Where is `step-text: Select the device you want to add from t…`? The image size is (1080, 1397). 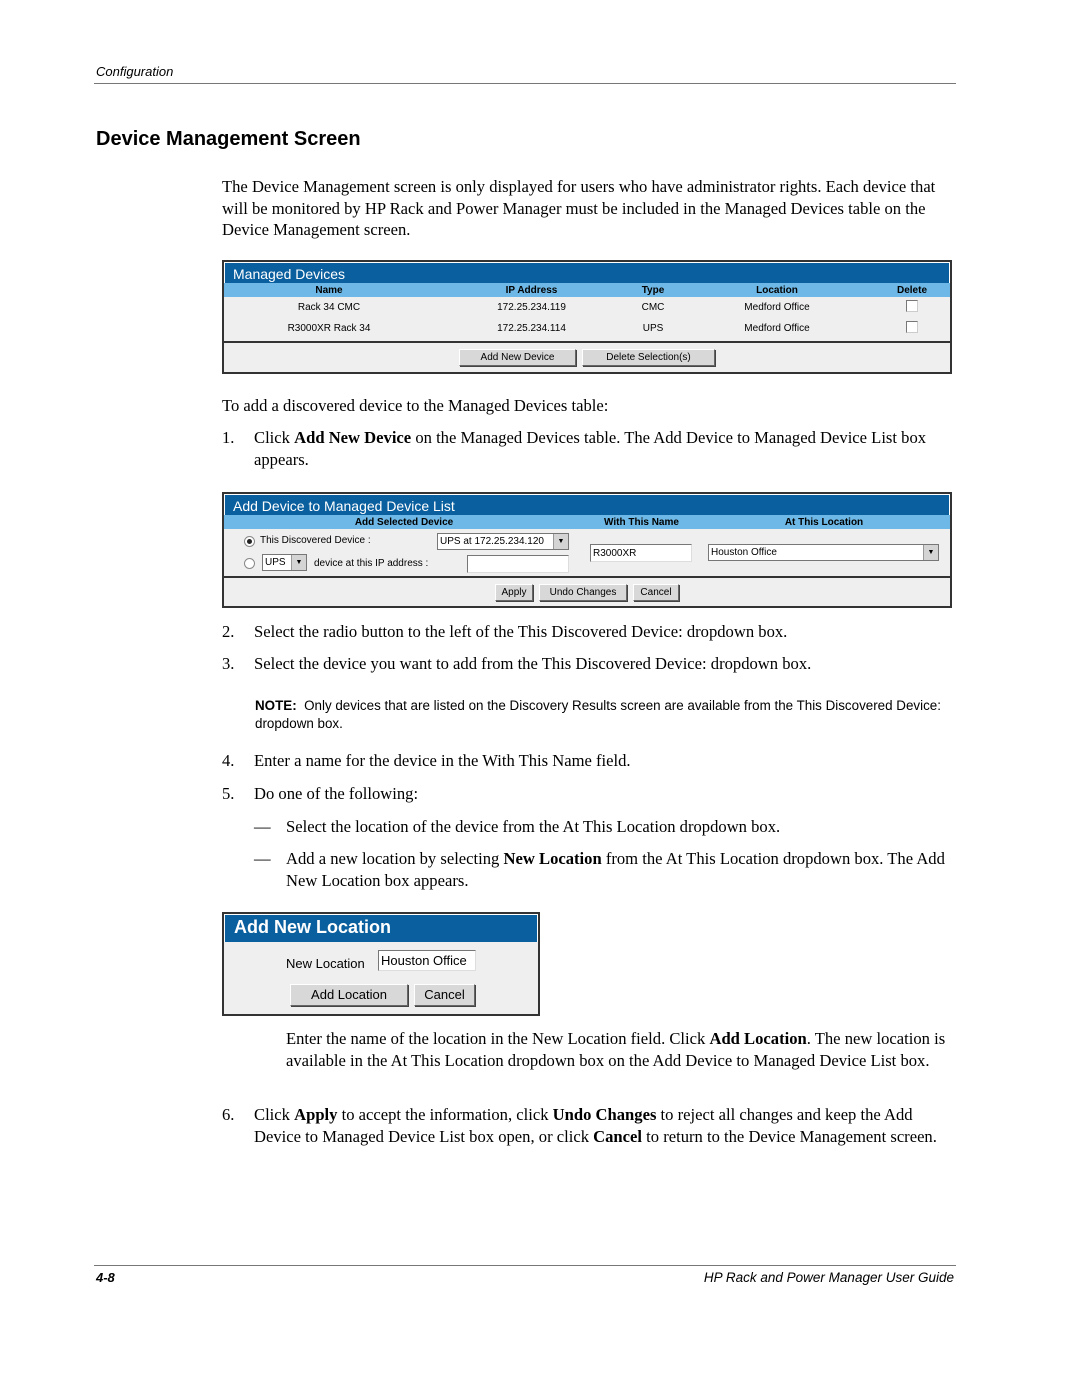
step-text: Select the device you want to add from t… is located at coordinates (533, 663).